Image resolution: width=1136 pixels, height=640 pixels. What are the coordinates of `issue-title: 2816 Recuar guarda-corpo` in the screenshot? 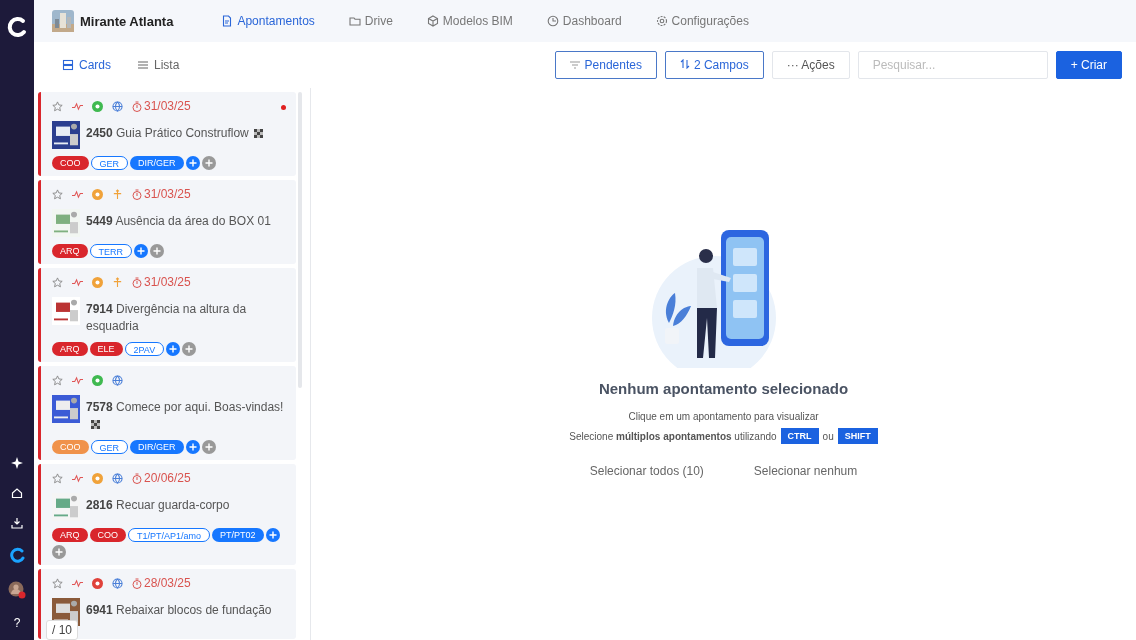 It's located at (158, 505).